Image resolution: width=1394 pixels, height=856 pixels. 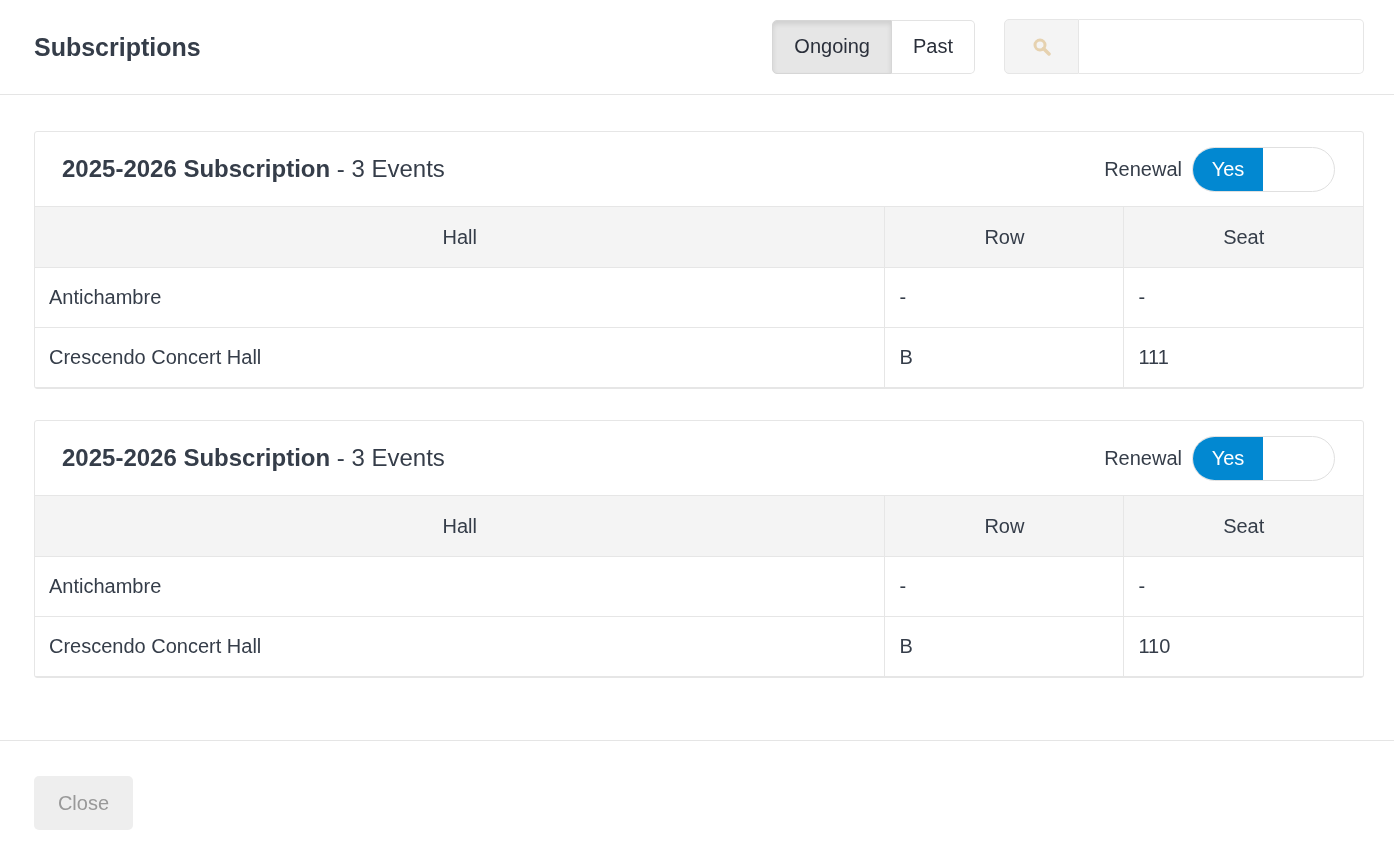 What do you see at coordinates (933, 46) in the screenshot?
I see `filter-tab: Past` at bounding box center [933, 46].